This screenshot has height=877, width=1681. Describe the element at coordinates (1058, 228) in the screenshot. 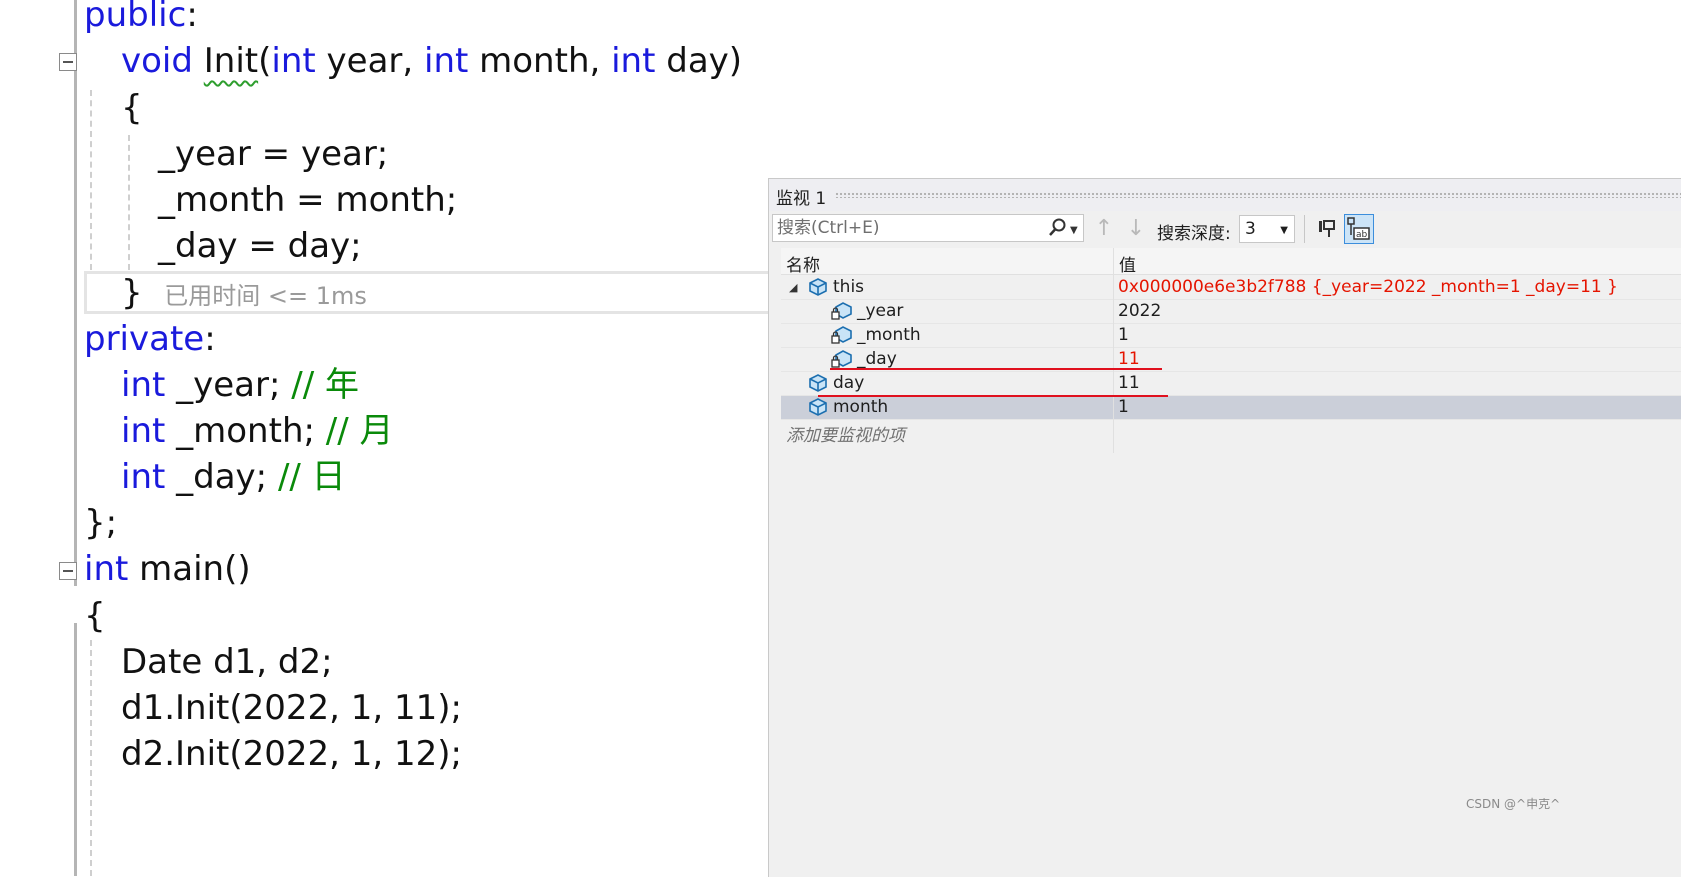

I see `search-icon` at that location.